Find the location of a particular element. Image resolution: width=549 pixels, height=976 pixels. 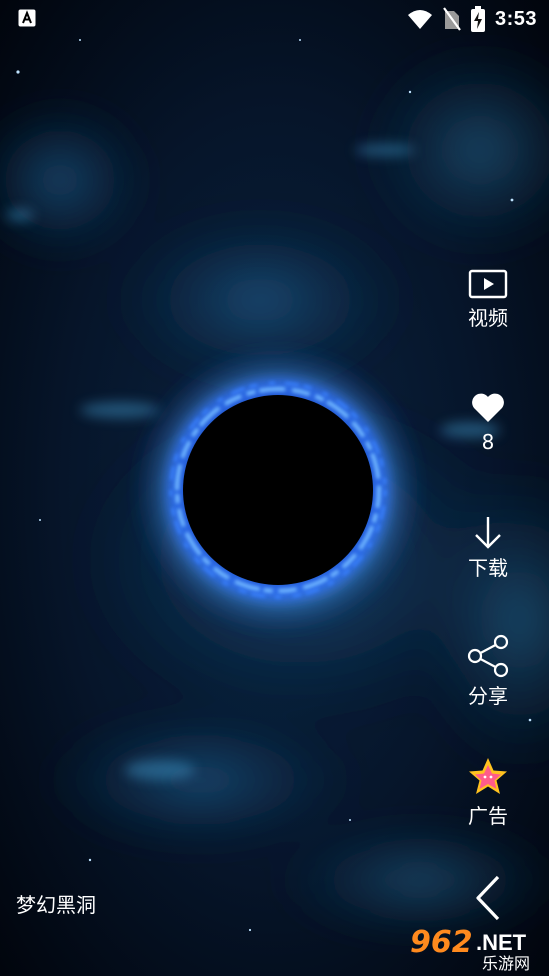

share-icon is located at coordinates (488, 656).